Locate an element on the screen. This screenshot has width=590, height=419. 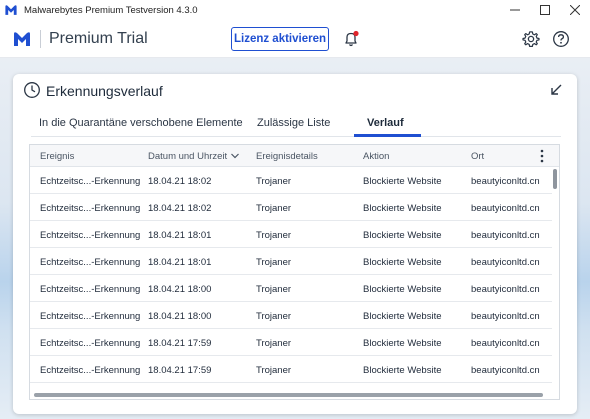
column-header-datetime: Datum und Uhrzeit is located at coordinates (194, 156).